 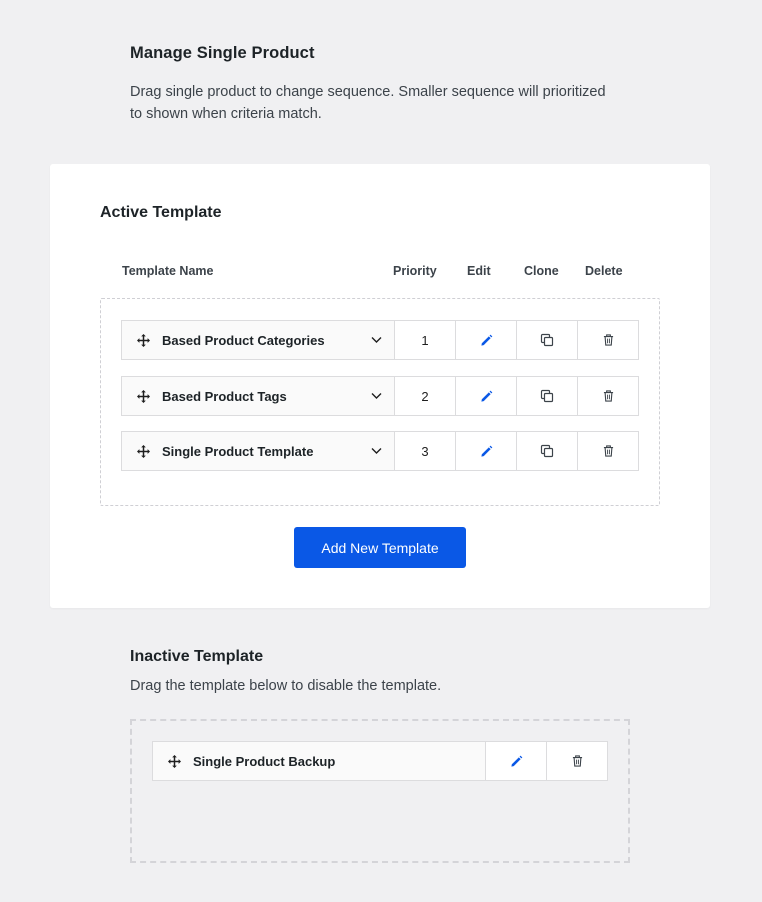 I want to click on column-header-delete: Delete, so click(x=604, y=271).